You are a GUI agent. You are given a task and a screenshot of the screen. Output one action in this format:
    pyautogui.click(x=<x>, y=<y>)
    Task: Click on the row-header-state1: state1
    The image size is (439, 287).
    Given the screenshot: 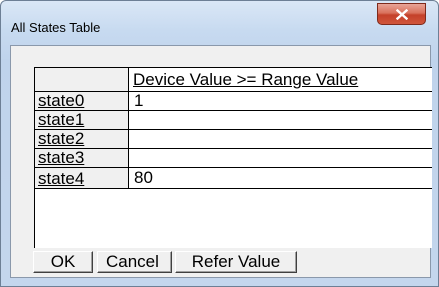 What is the action you would take?
    pyautogui.click(x=82, y=120)
    